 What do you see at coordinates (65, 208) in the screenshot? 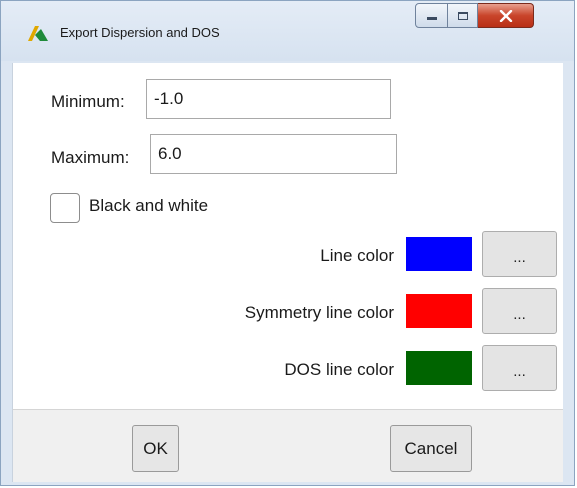
I see `black-and-white-checkbox` at bounding box center [65, 208].